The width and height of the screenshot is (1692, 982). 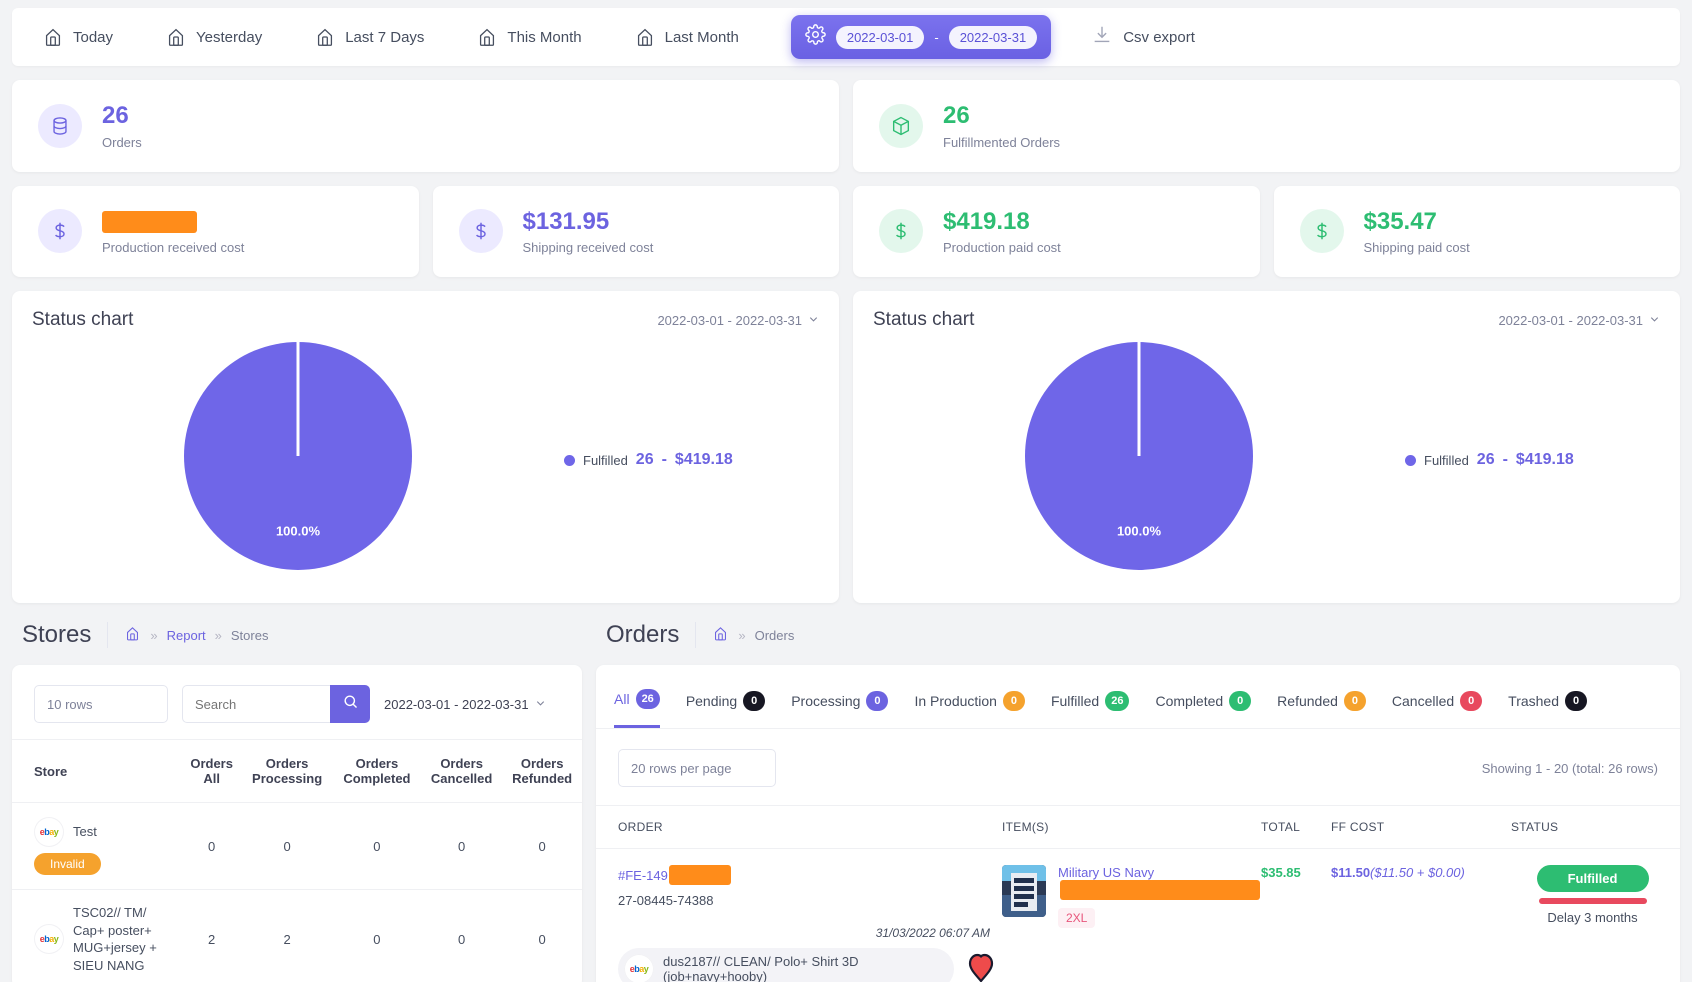 I want to click on tab-fulfilled: Fulfilled 26, so click(x=1090, y=705).